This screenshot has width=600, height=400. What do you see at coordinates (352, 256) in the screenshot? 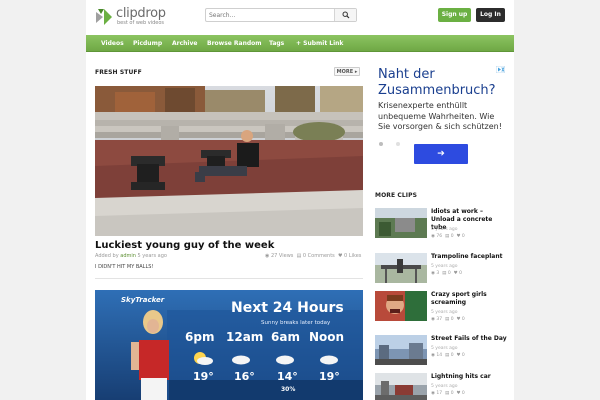
I see `post-likes: 0 Likes` at bounding box center [352, 256].